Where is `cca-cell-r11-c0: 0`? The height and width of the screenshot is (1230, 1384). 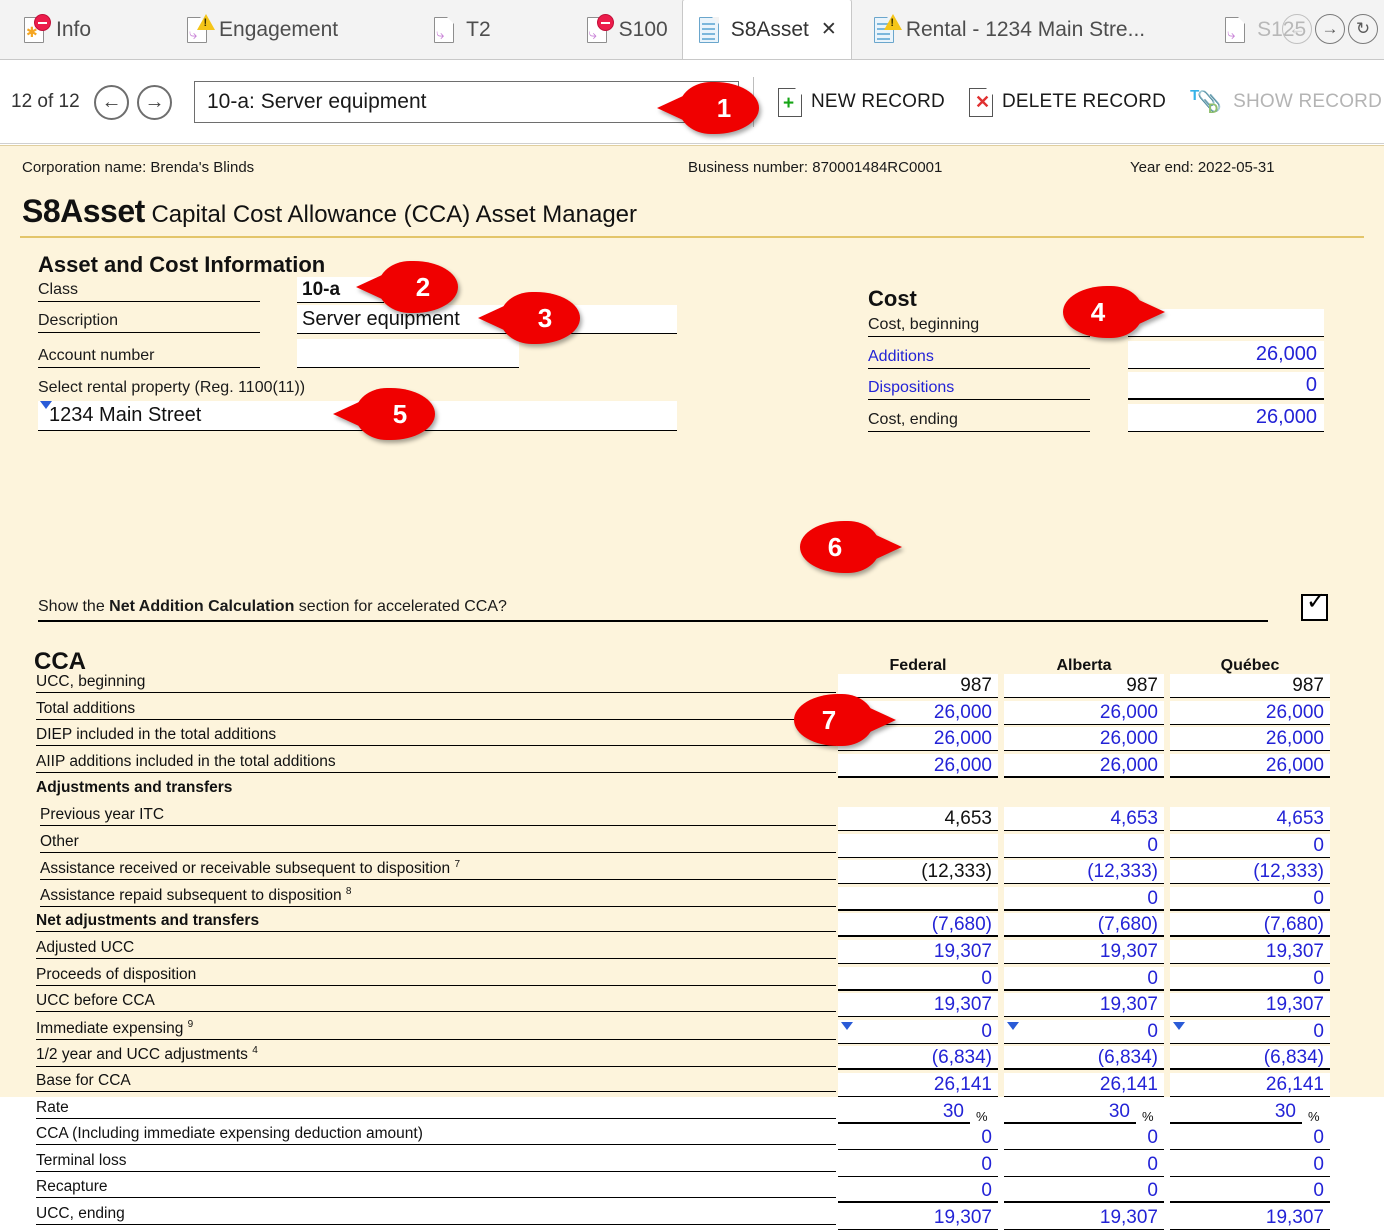 cca-cell-r11-c0: 0 is located at coordinates (918, 978).